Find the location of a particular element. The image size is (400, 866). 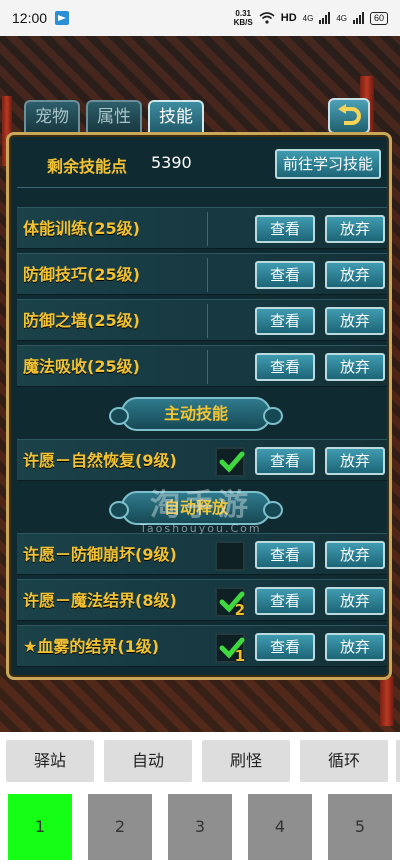

station-button: 驿站 is located at coordinates (50, 761).